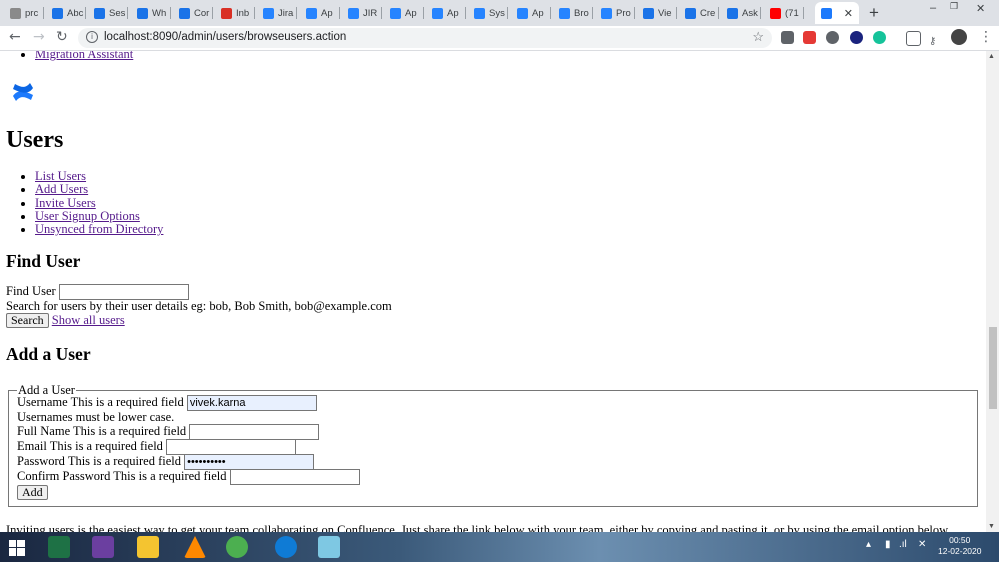 The image size is (999, 562). Describe the element at coordinates (15, 37) in the screenshot. I see `back-arrow-icon: ←` at that location.